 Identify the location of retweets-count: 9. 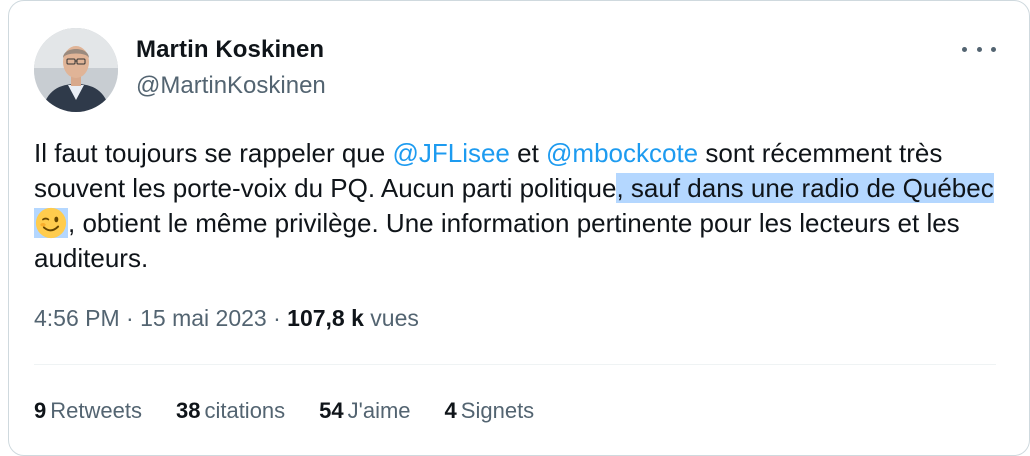
(40, 410).